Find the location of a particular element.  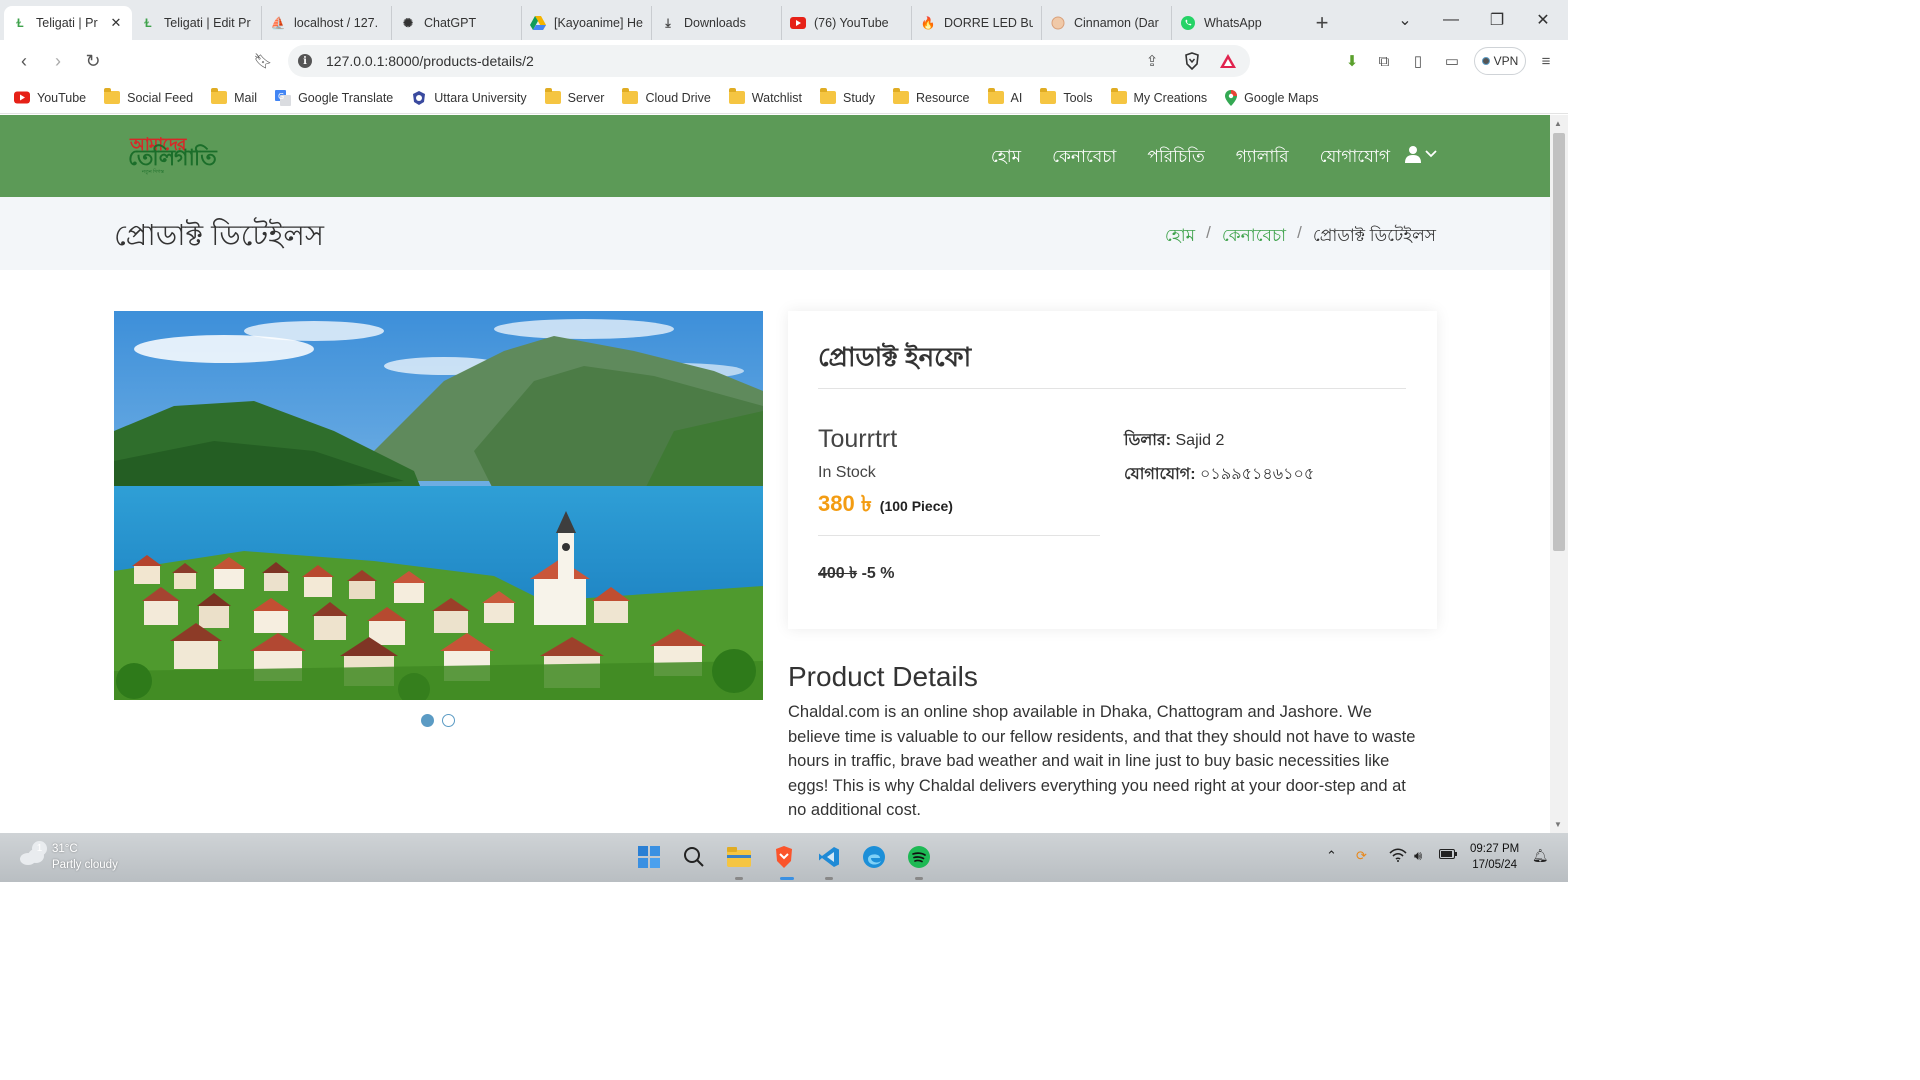

tab-teligati-edit: Ɫ Teligati | Edit Pr is located at coordinates (197, 23).